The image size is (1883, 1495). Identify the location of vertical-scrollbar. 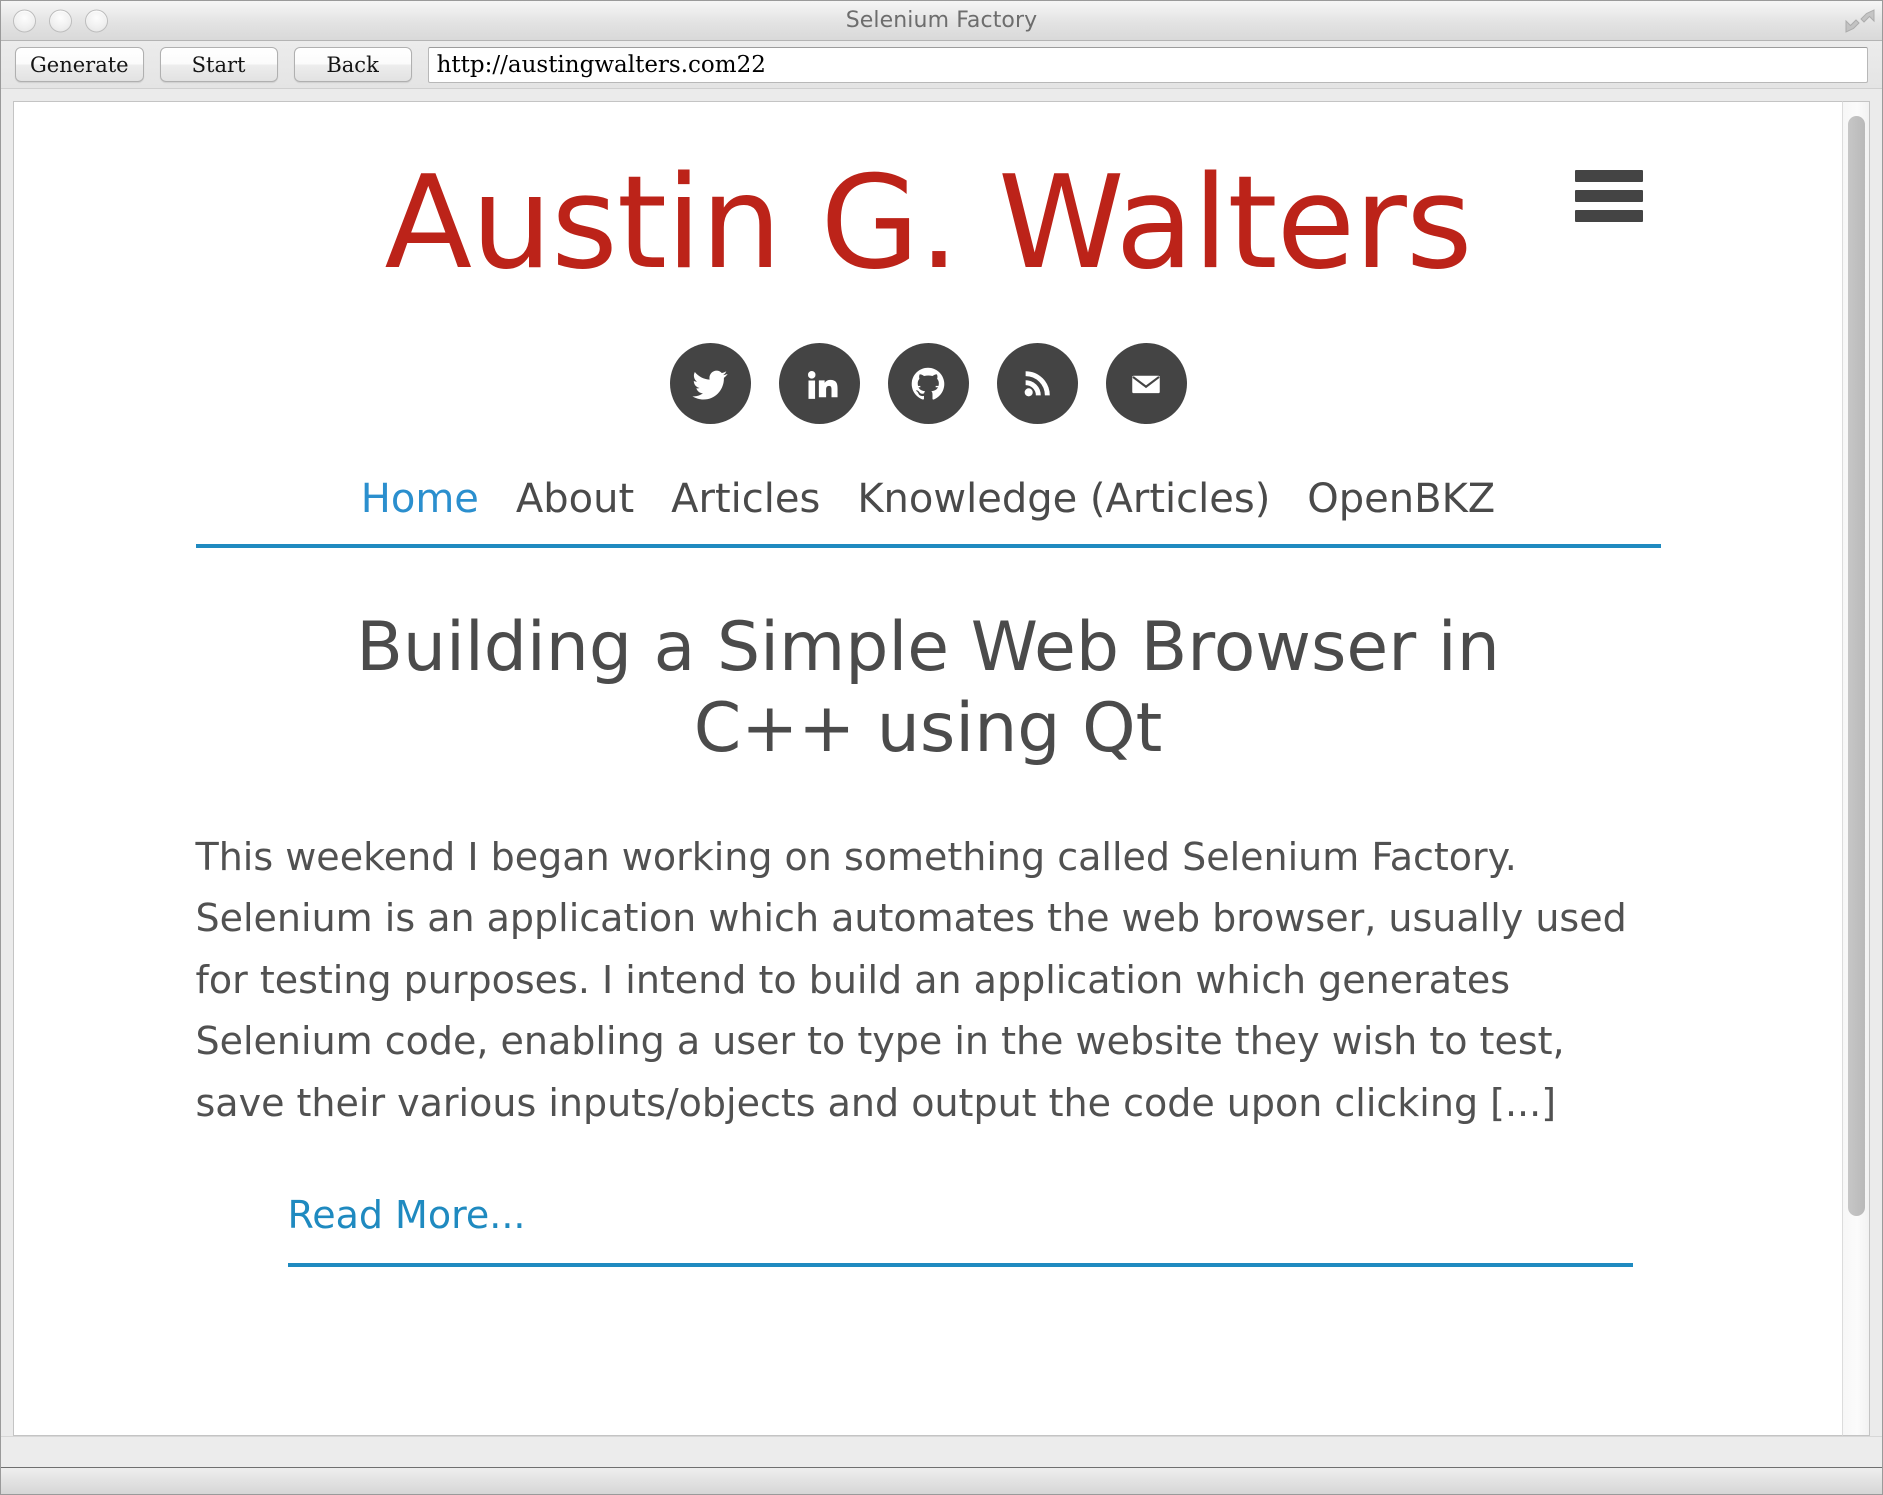
(1856, 768).